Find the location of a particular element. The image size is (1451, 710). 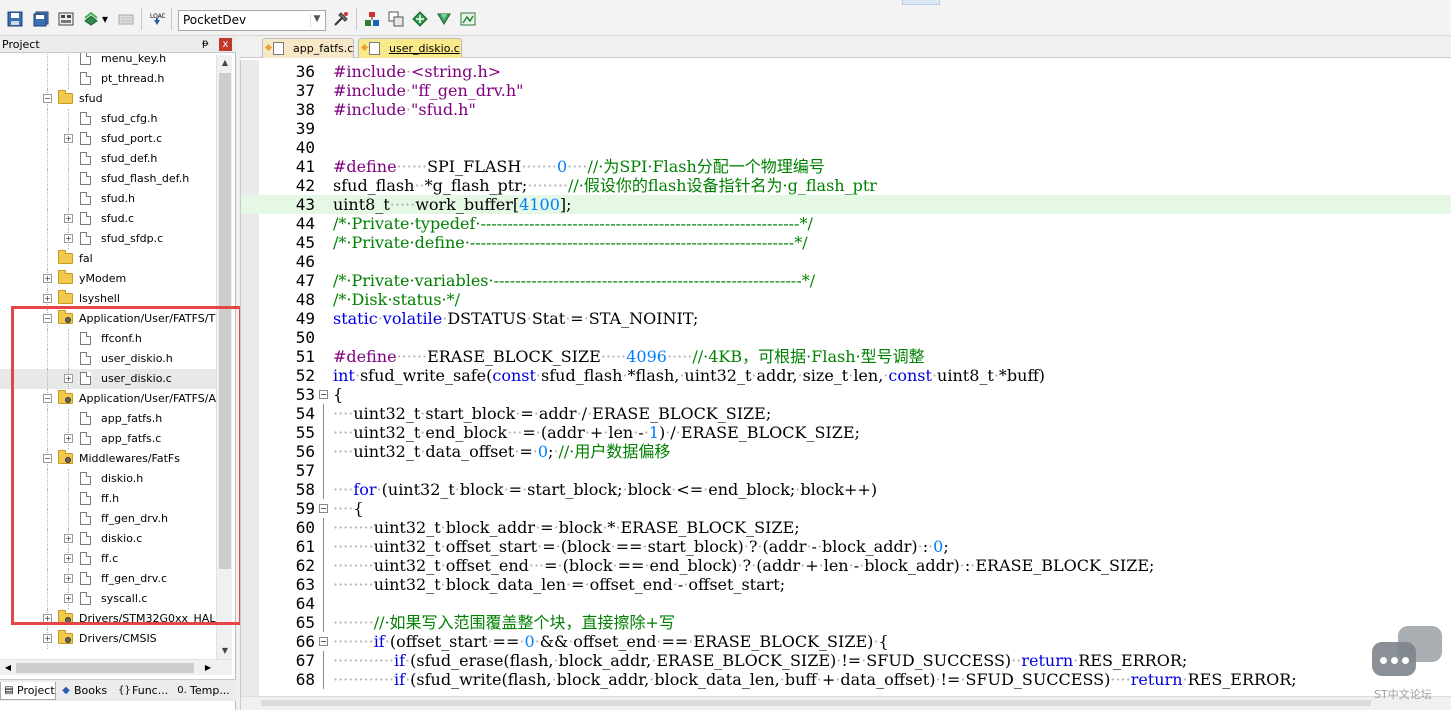

tree-item: + user_diskio.c is located at coordinates (108, 379).